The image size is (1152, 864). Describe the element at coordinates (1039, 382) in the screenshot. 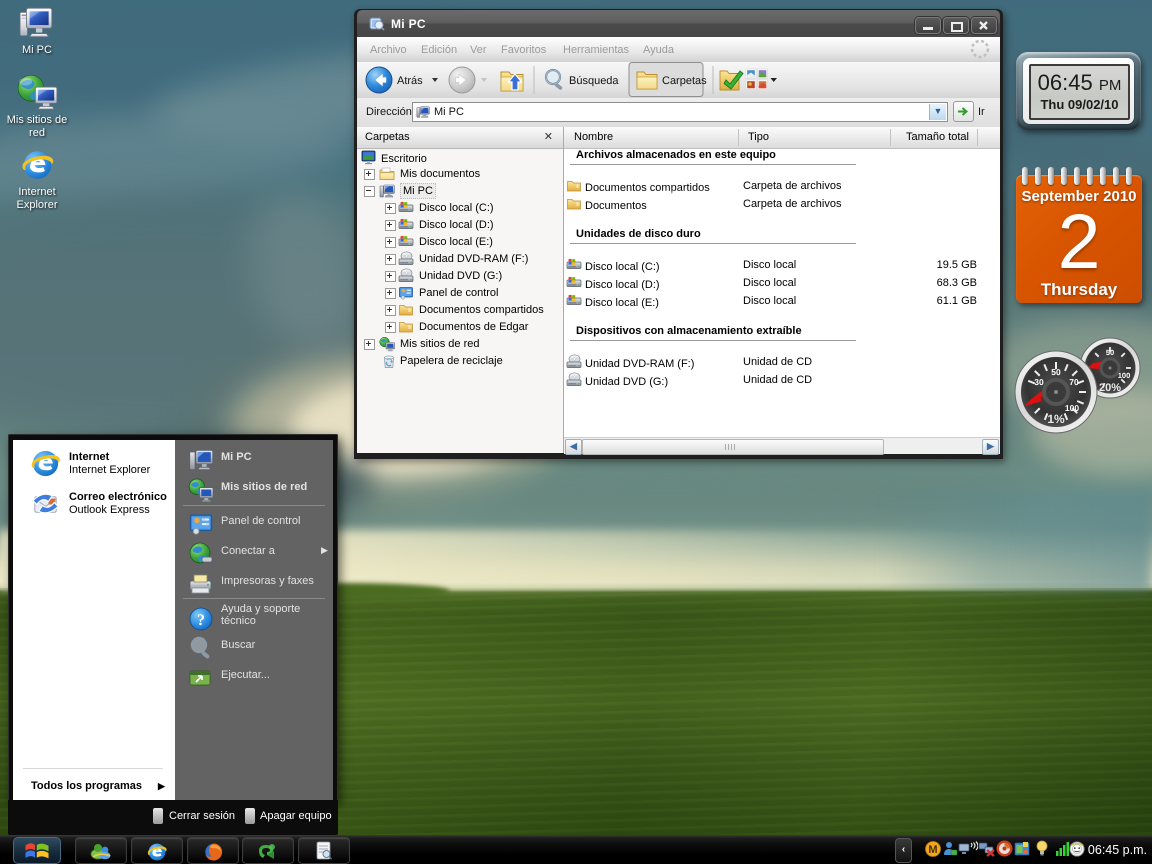

I see `svg-text: 30` at that location.